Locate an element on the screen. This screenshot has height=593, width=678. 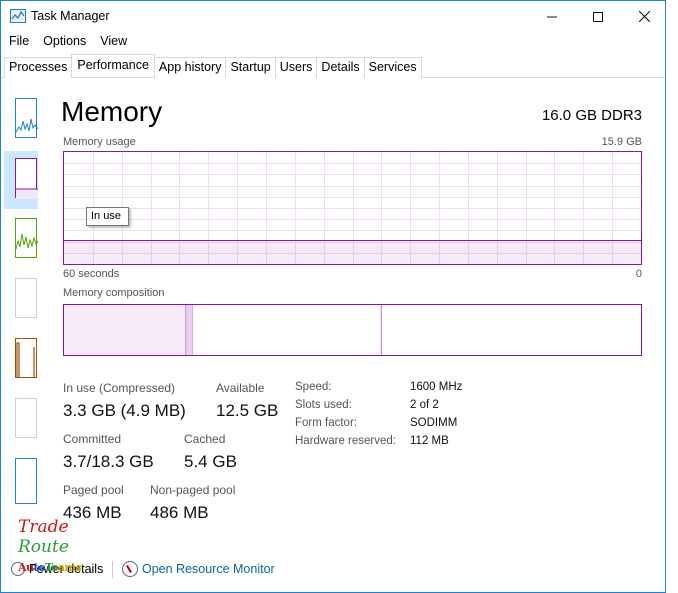
ethernet-graph-icon is located at coordinates (25, 359).